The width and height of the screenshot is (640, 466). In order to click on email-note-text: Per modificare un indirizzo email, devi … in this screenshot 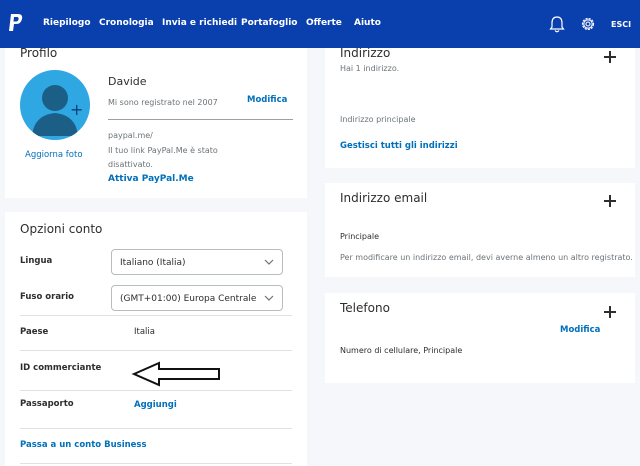, I will do `click(486, 257)`.